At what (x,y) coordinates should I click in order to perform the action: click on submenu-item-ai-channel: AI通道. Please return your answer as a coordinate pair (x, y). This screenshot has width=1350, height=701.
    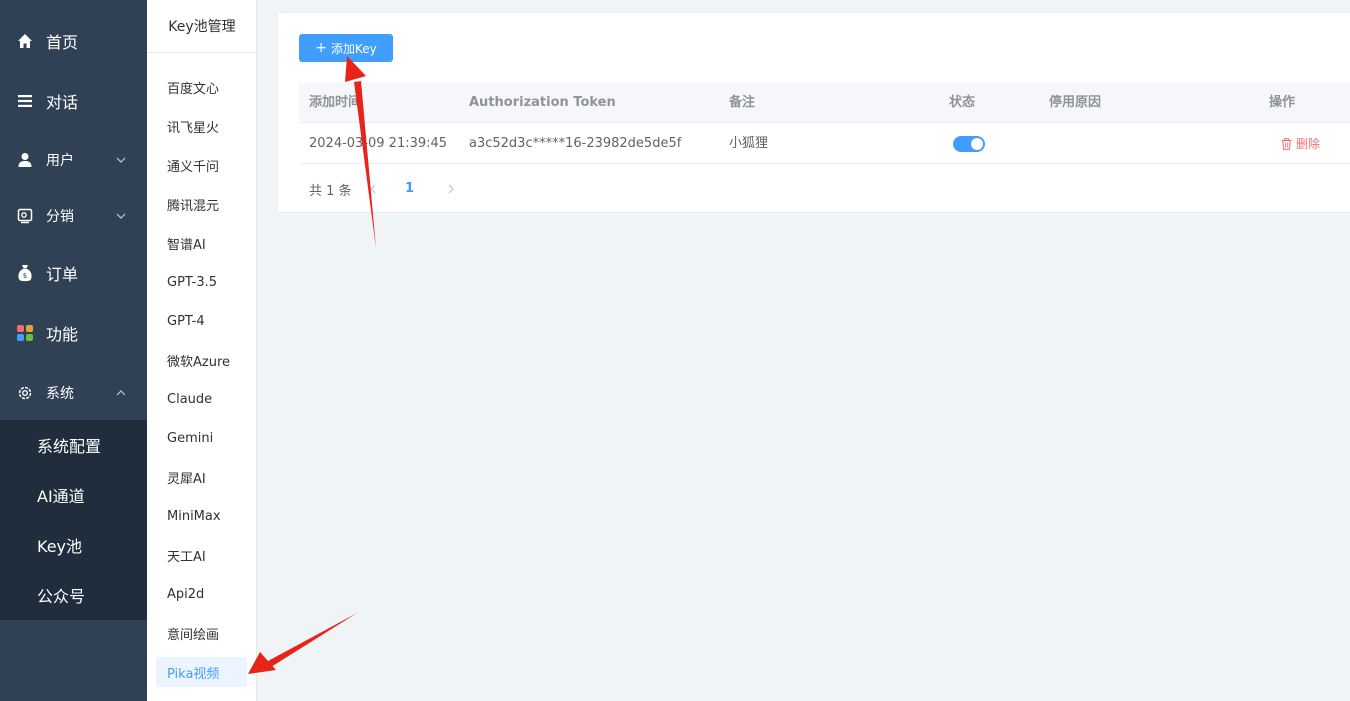
    Looking at the image, I should click on (73, 495).